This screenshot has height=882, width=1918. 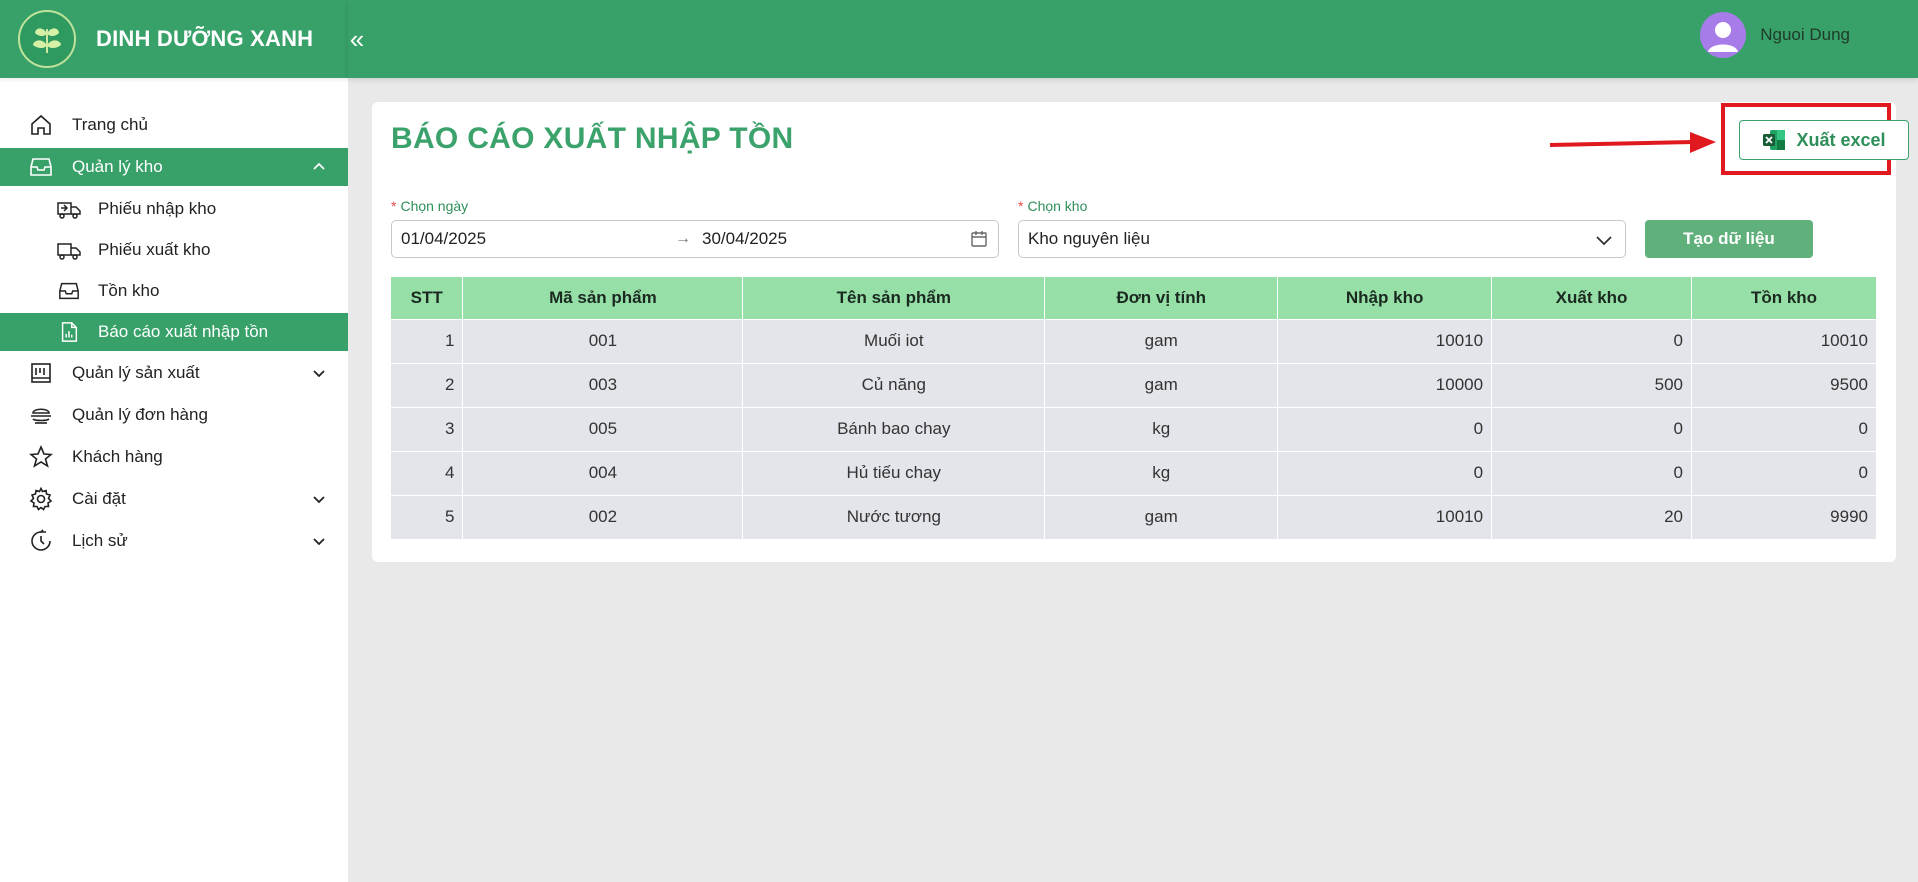 What do you see at coordinates (1784, 298) in the screenshot?
I see `column-header: Tồn kho` at bounding box center [1784, 298].